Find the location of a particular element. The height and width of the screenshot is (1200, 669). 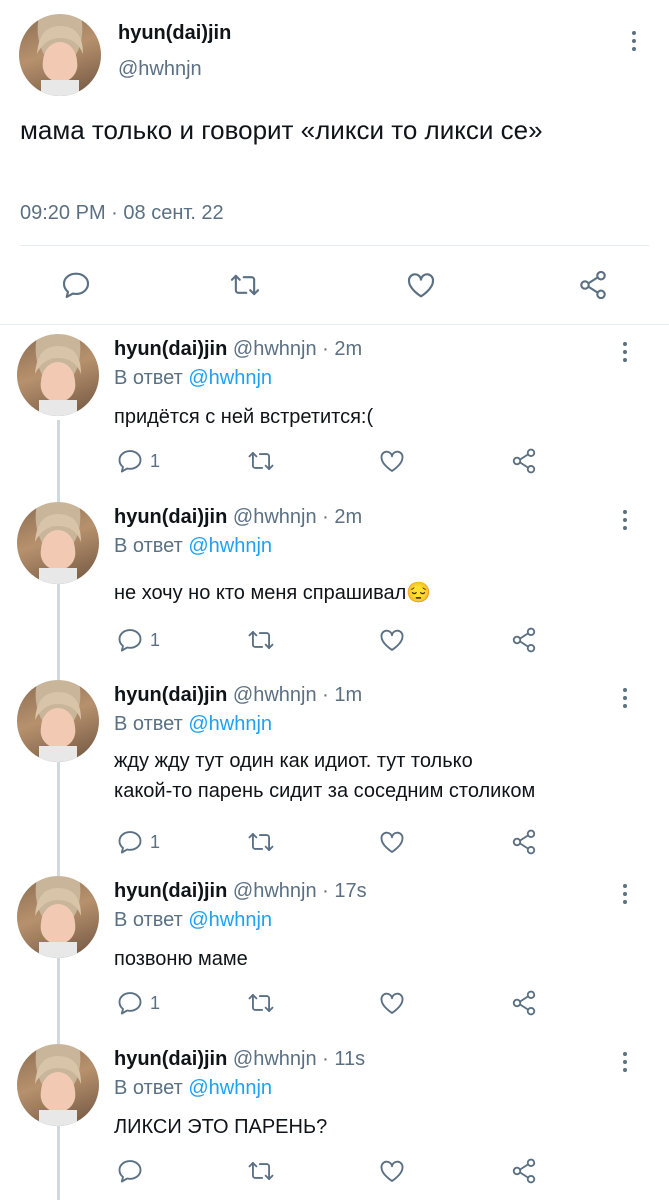

reply-text-line: не хочу но кто меня спрашивал😔 is located at coordinates (273, 593).